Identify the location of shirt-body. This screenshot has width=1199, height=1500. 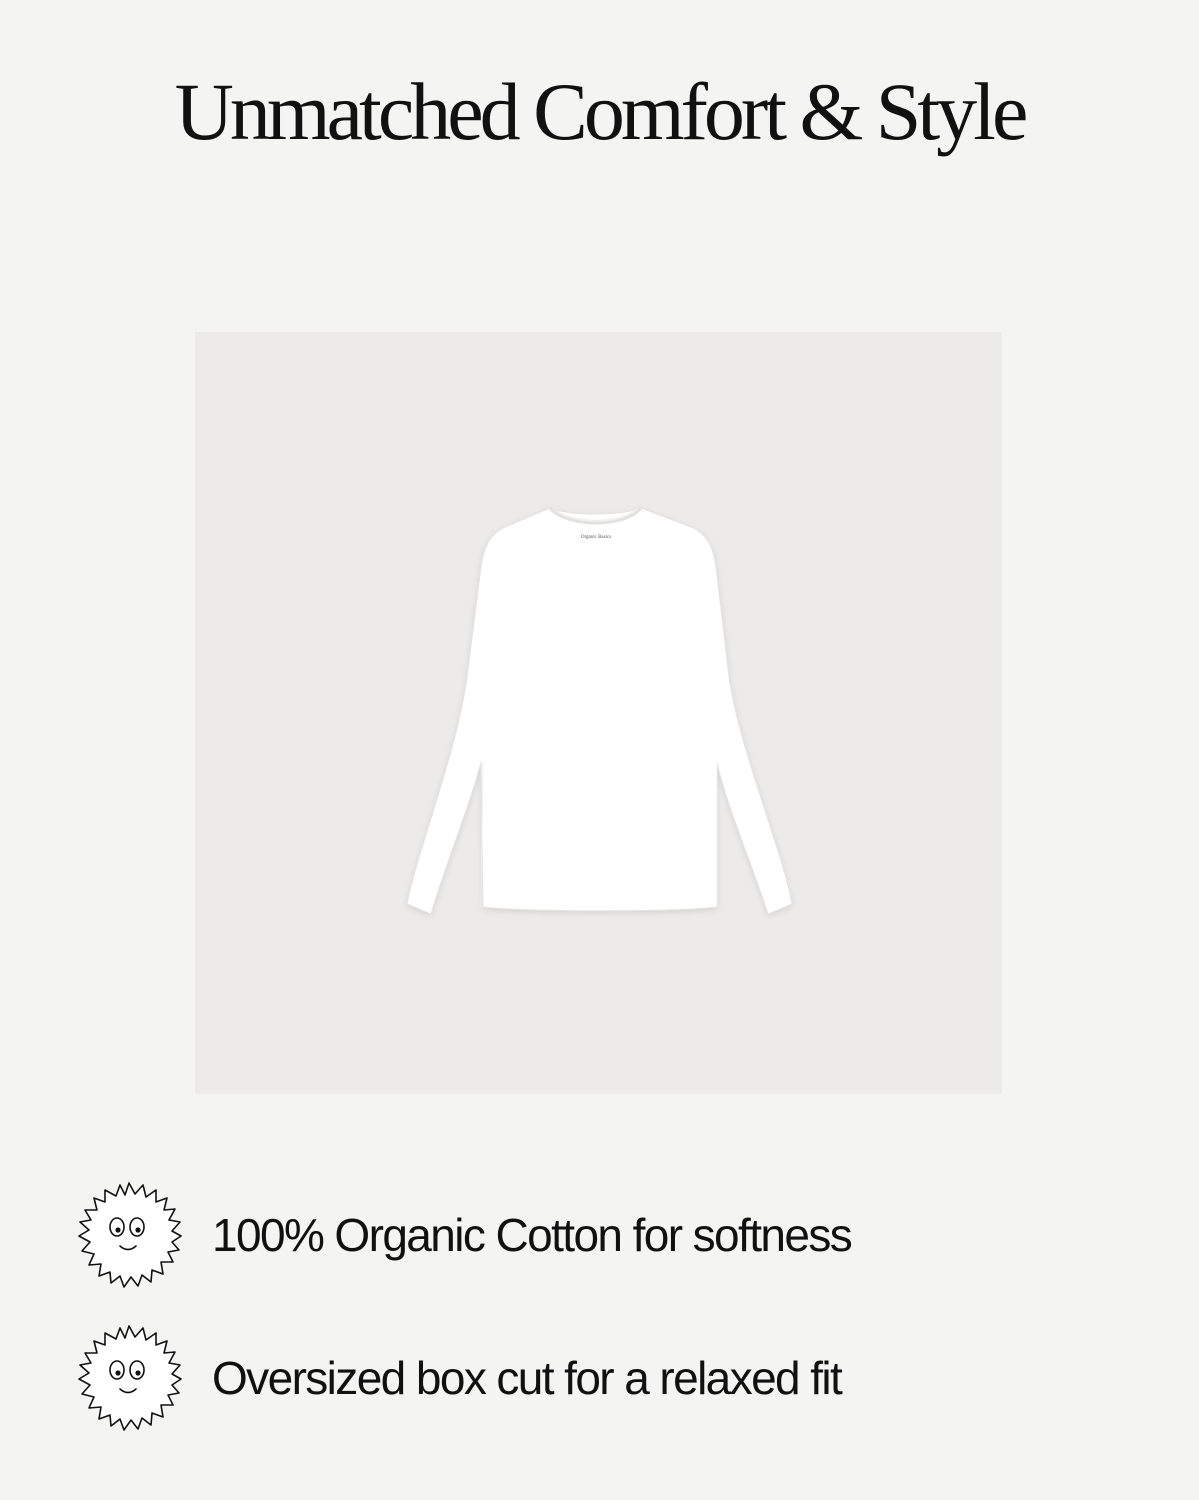
(599, 711).